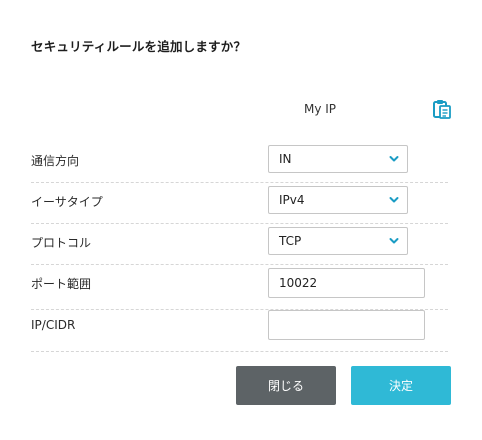 This screenshot has width=482, height=440. What do you see at coordinates (401, 385) in the screenshot?
I see `confirm-button: 決定` at bounding box center [401, 385].